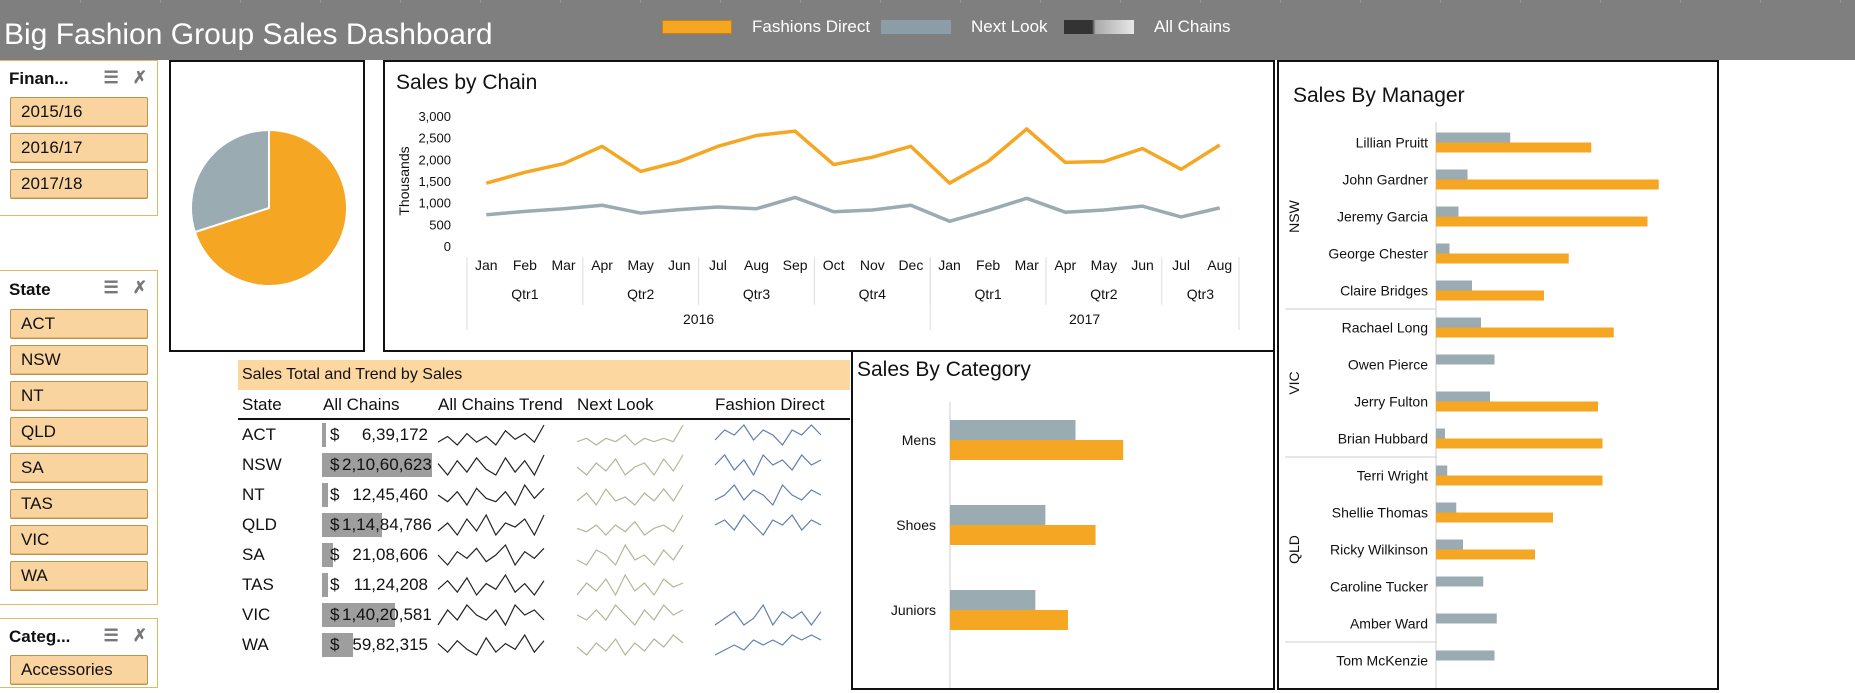 The height and width of the screenshot is (693, 1855). I want to click on manager-label: Owen Pierce, so click(1388, 365).